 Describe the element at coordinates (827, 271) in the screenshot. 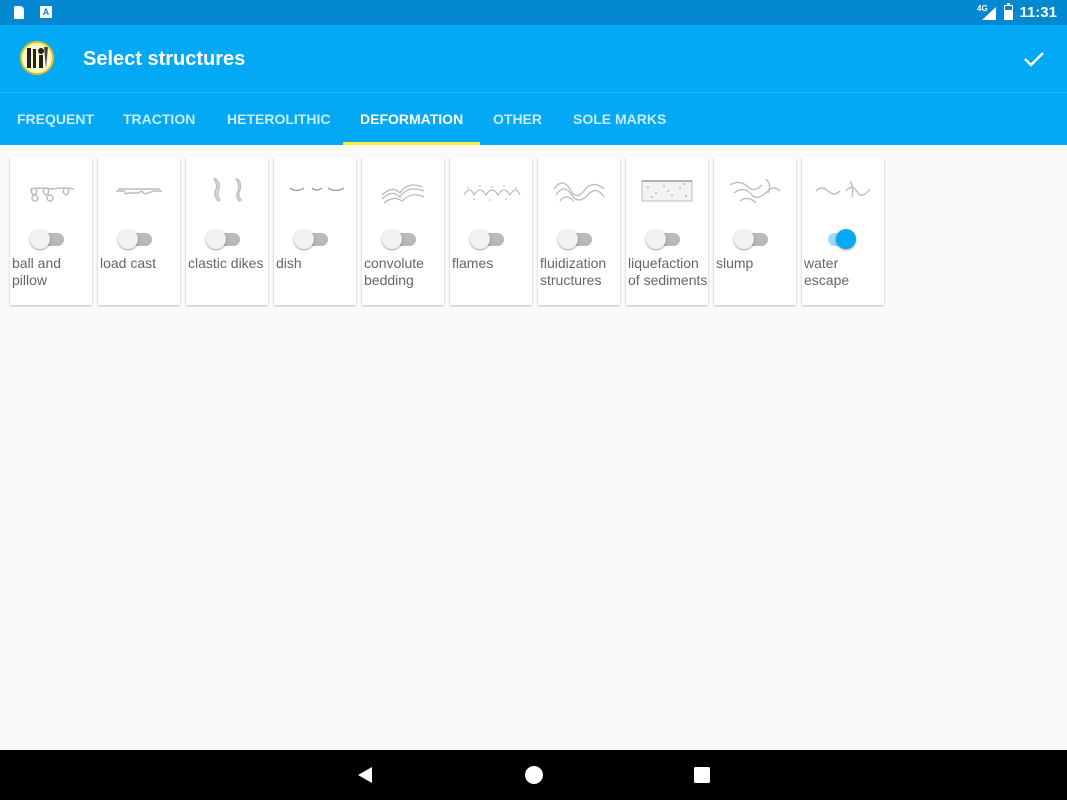

I see `structure-label: water escape` at that location.